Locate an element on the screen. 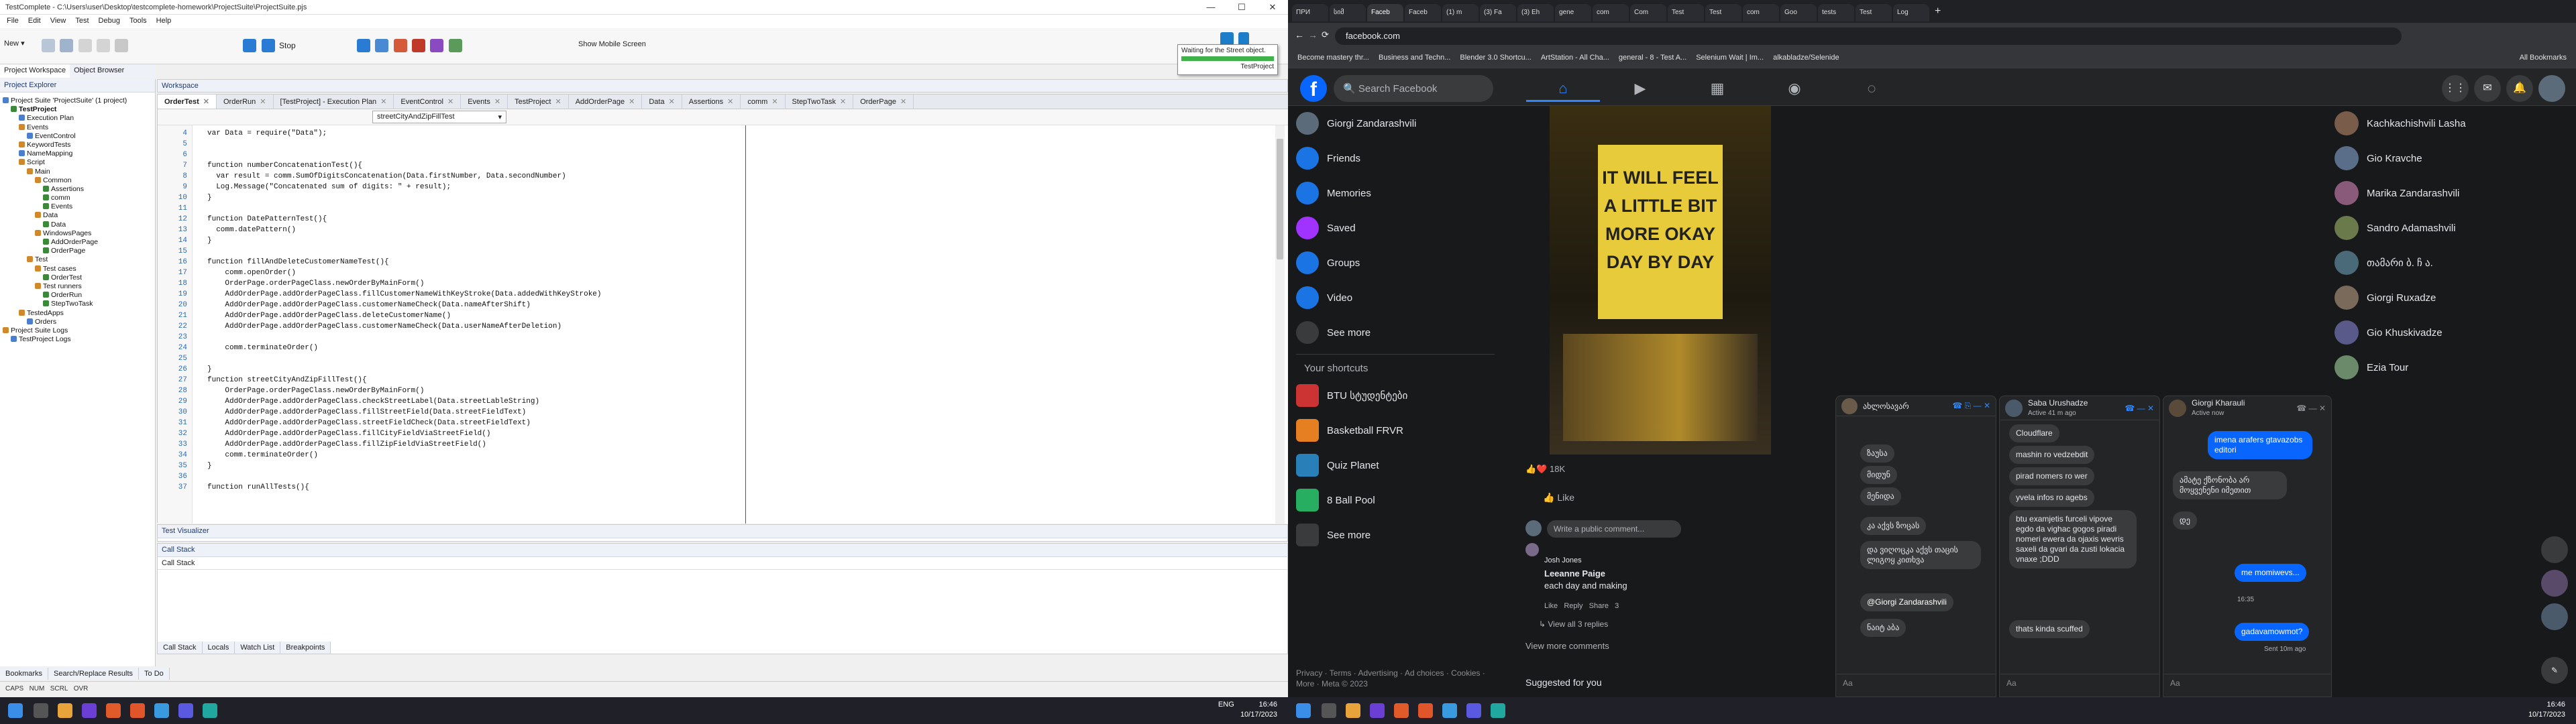 The height and width of the screenshot is (724, 2576). tab-breakpoints: Breakpoints is located at coordinates (305, 648).